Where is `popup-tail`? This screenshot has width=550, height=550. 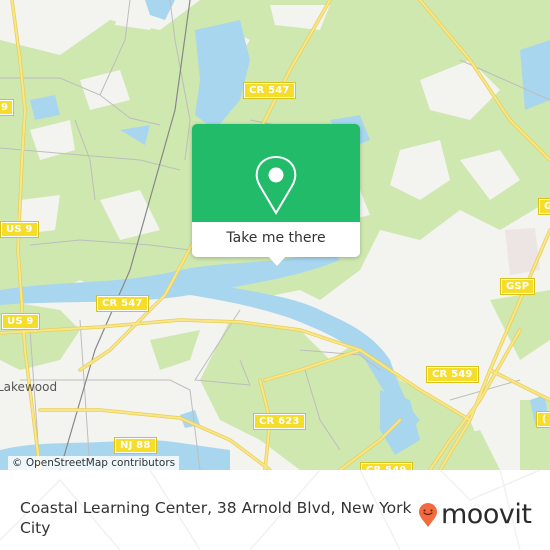 popup-tail is located at coordinates (277, 261).